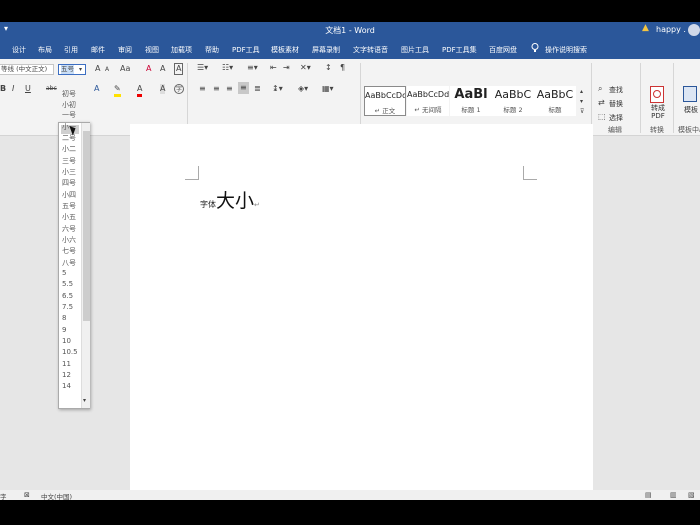  I want to click on tab-review: 审阅, so click(125, 50).